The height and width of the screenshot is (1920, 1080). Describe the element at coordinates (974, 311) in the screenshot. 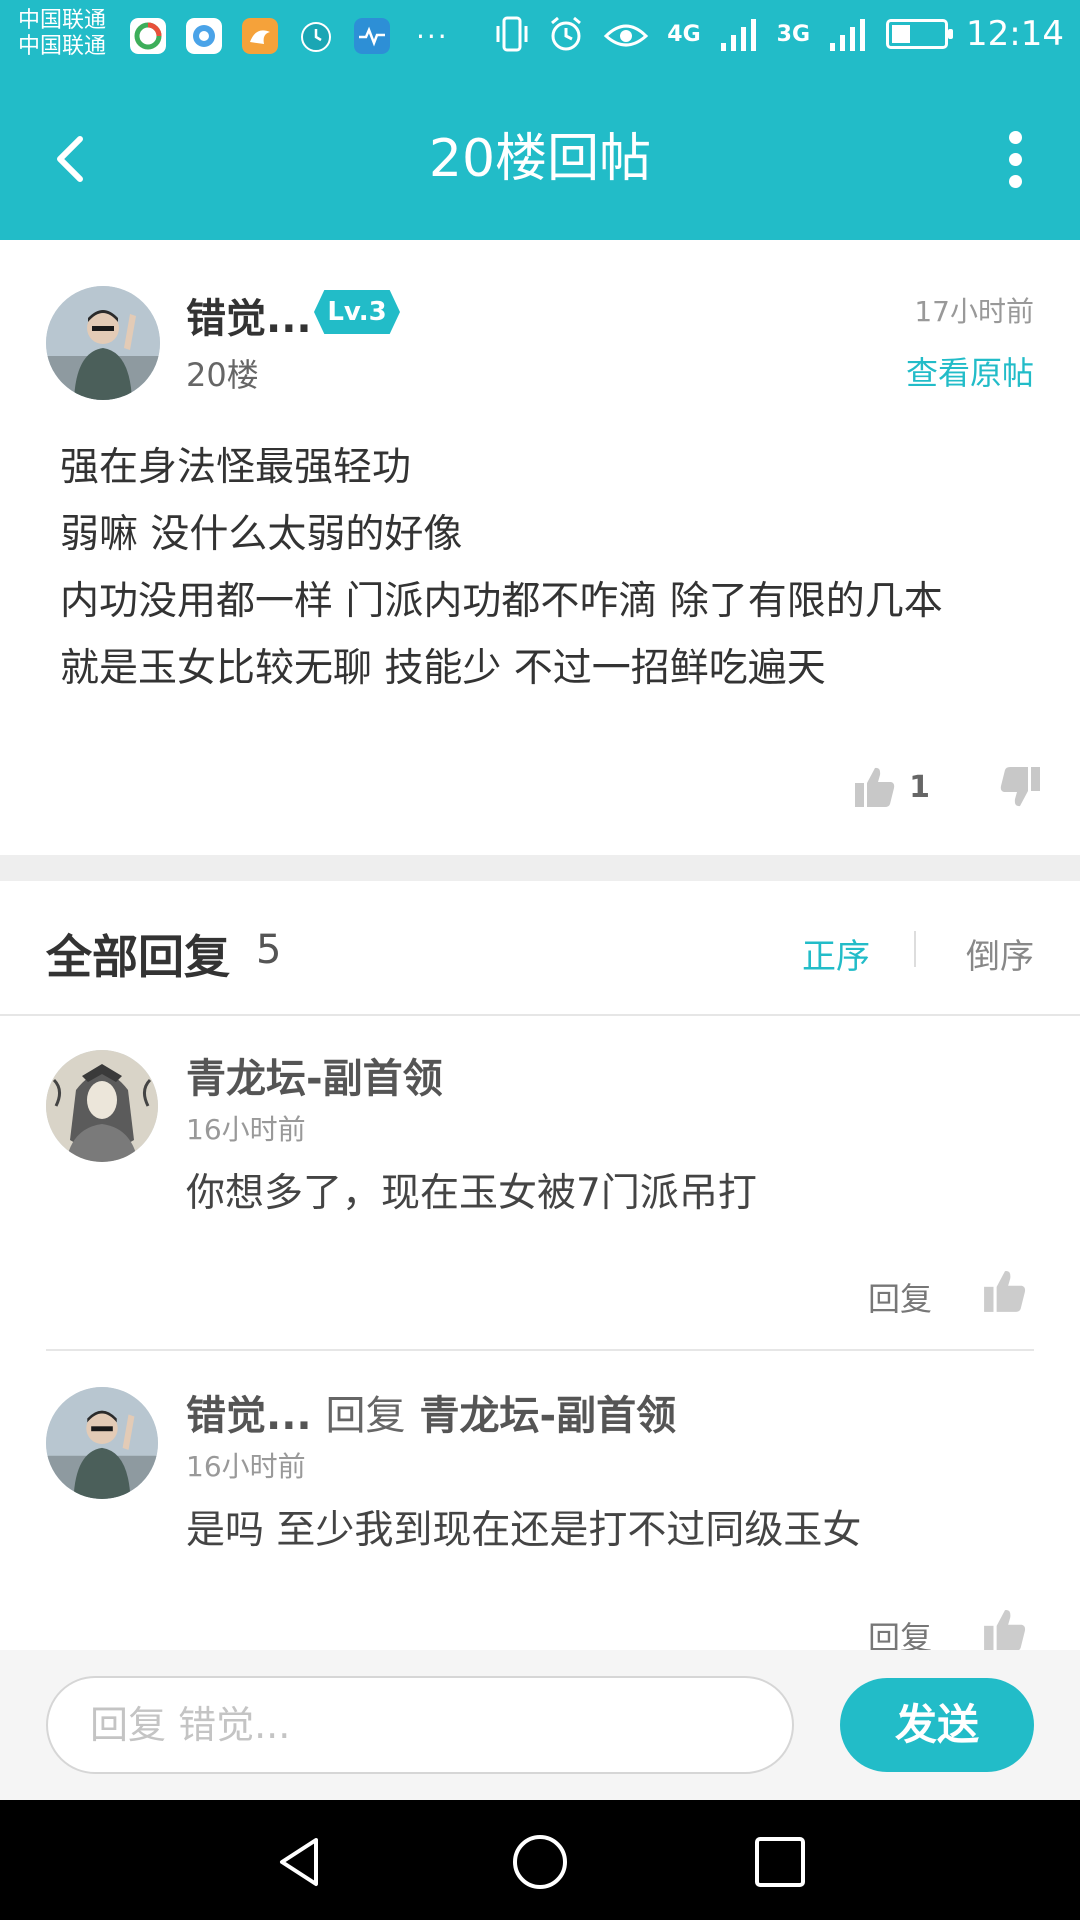

I see `post-time: 17小时前` at that location.